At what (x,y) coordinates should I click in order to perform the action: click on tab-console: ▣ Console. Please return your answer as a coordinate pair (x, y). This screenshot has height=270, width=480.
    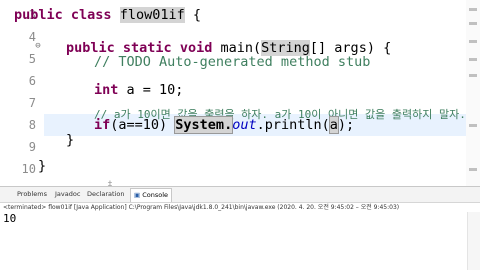
    Looking at the image, I should click on (151, 195).